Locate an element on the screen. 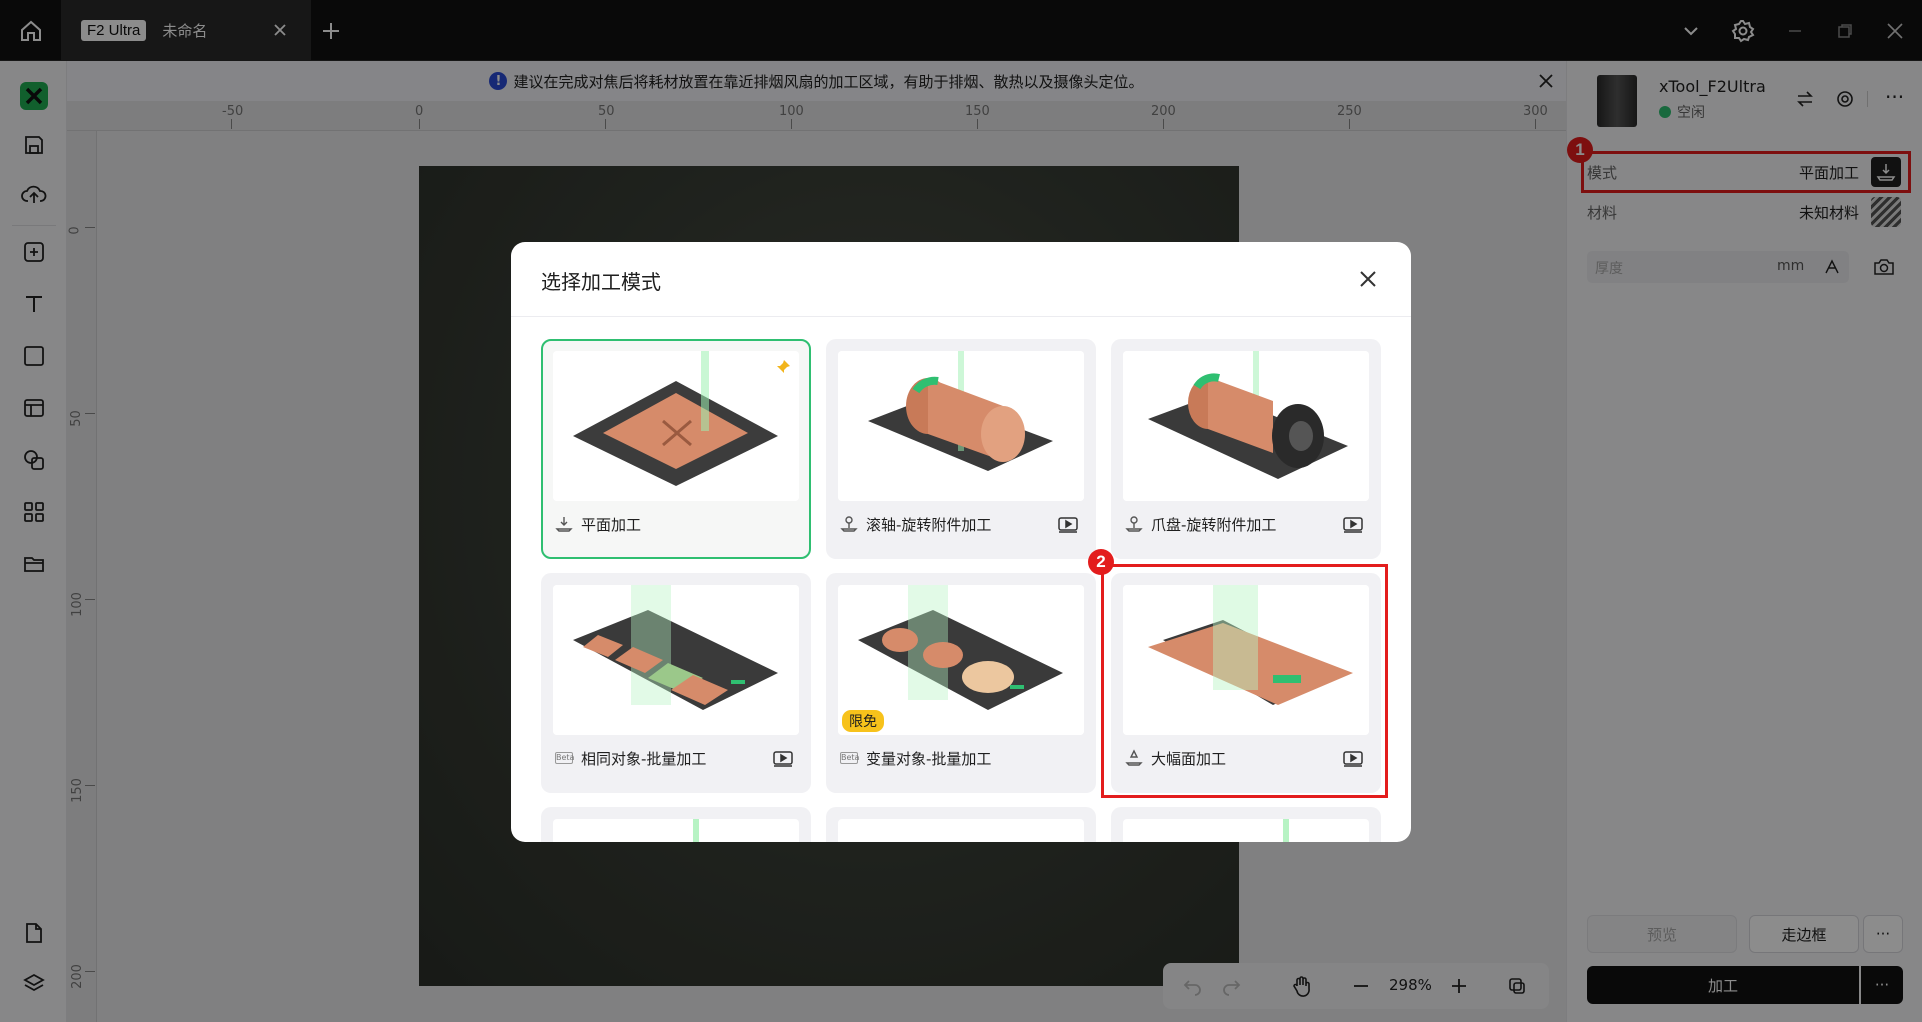  mode-card-roller-rotary: 滚轴-旋转附件加工 is located at coordinates (961, 449).